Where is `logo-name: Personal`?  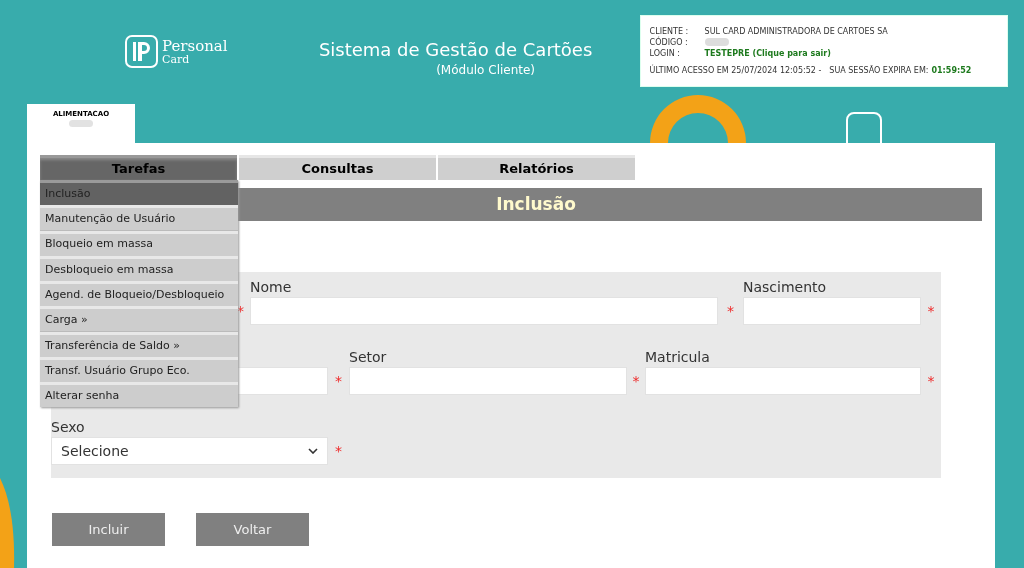
logo-name: Personal is located at coordinates (195, 46).